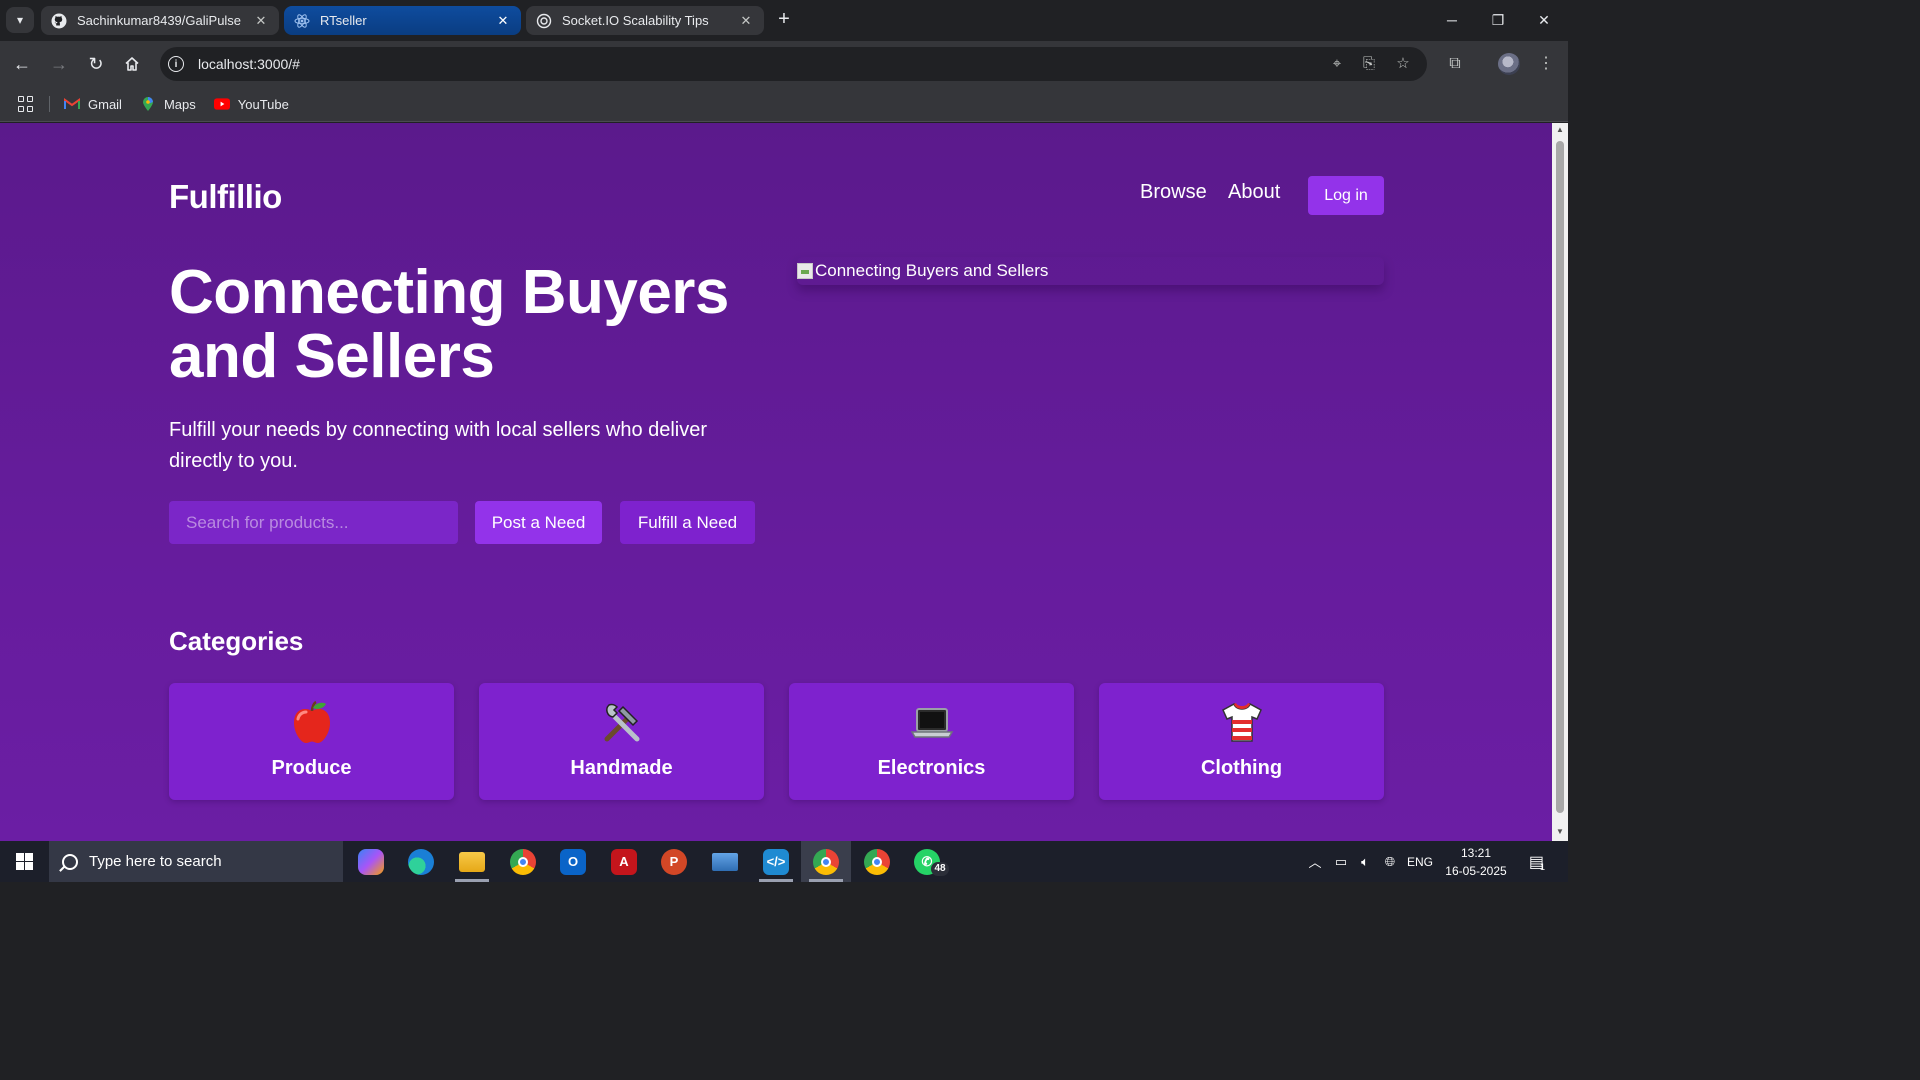  I want to click on category-card-produce: Produce, so click(311, 741).